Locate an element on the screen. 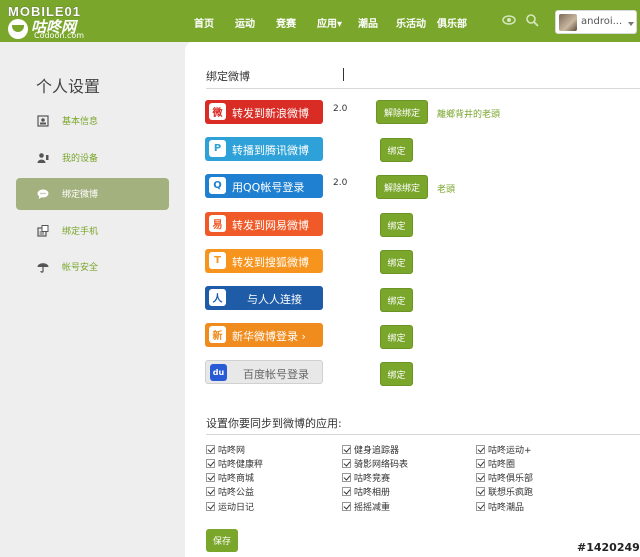  sidebar-item-phone: 绑定手机 is located at coordinates (92, 231).